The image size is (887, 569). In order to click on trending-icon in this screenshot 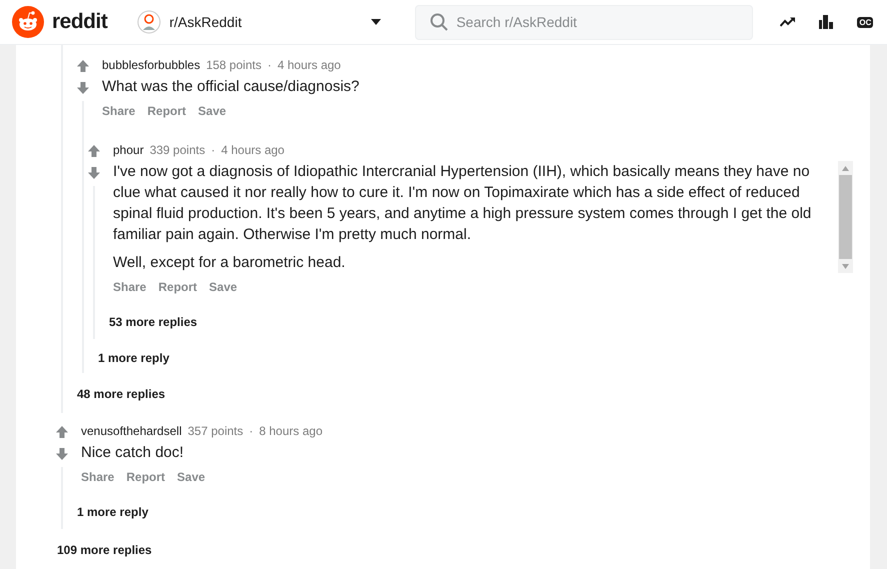, I will do `click(788, 22)`.